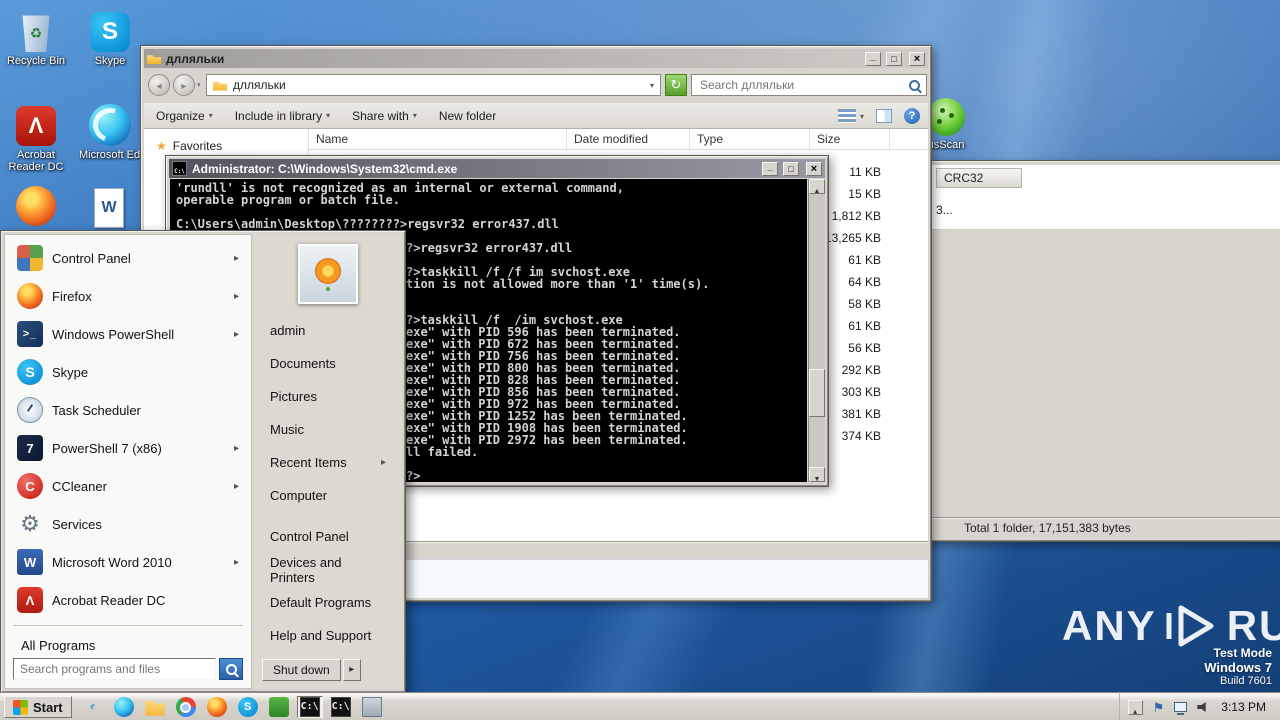  Describe the element at coordinates (1135, 707) in the screenshot. I see `hidden-icons-chevron` at that location.